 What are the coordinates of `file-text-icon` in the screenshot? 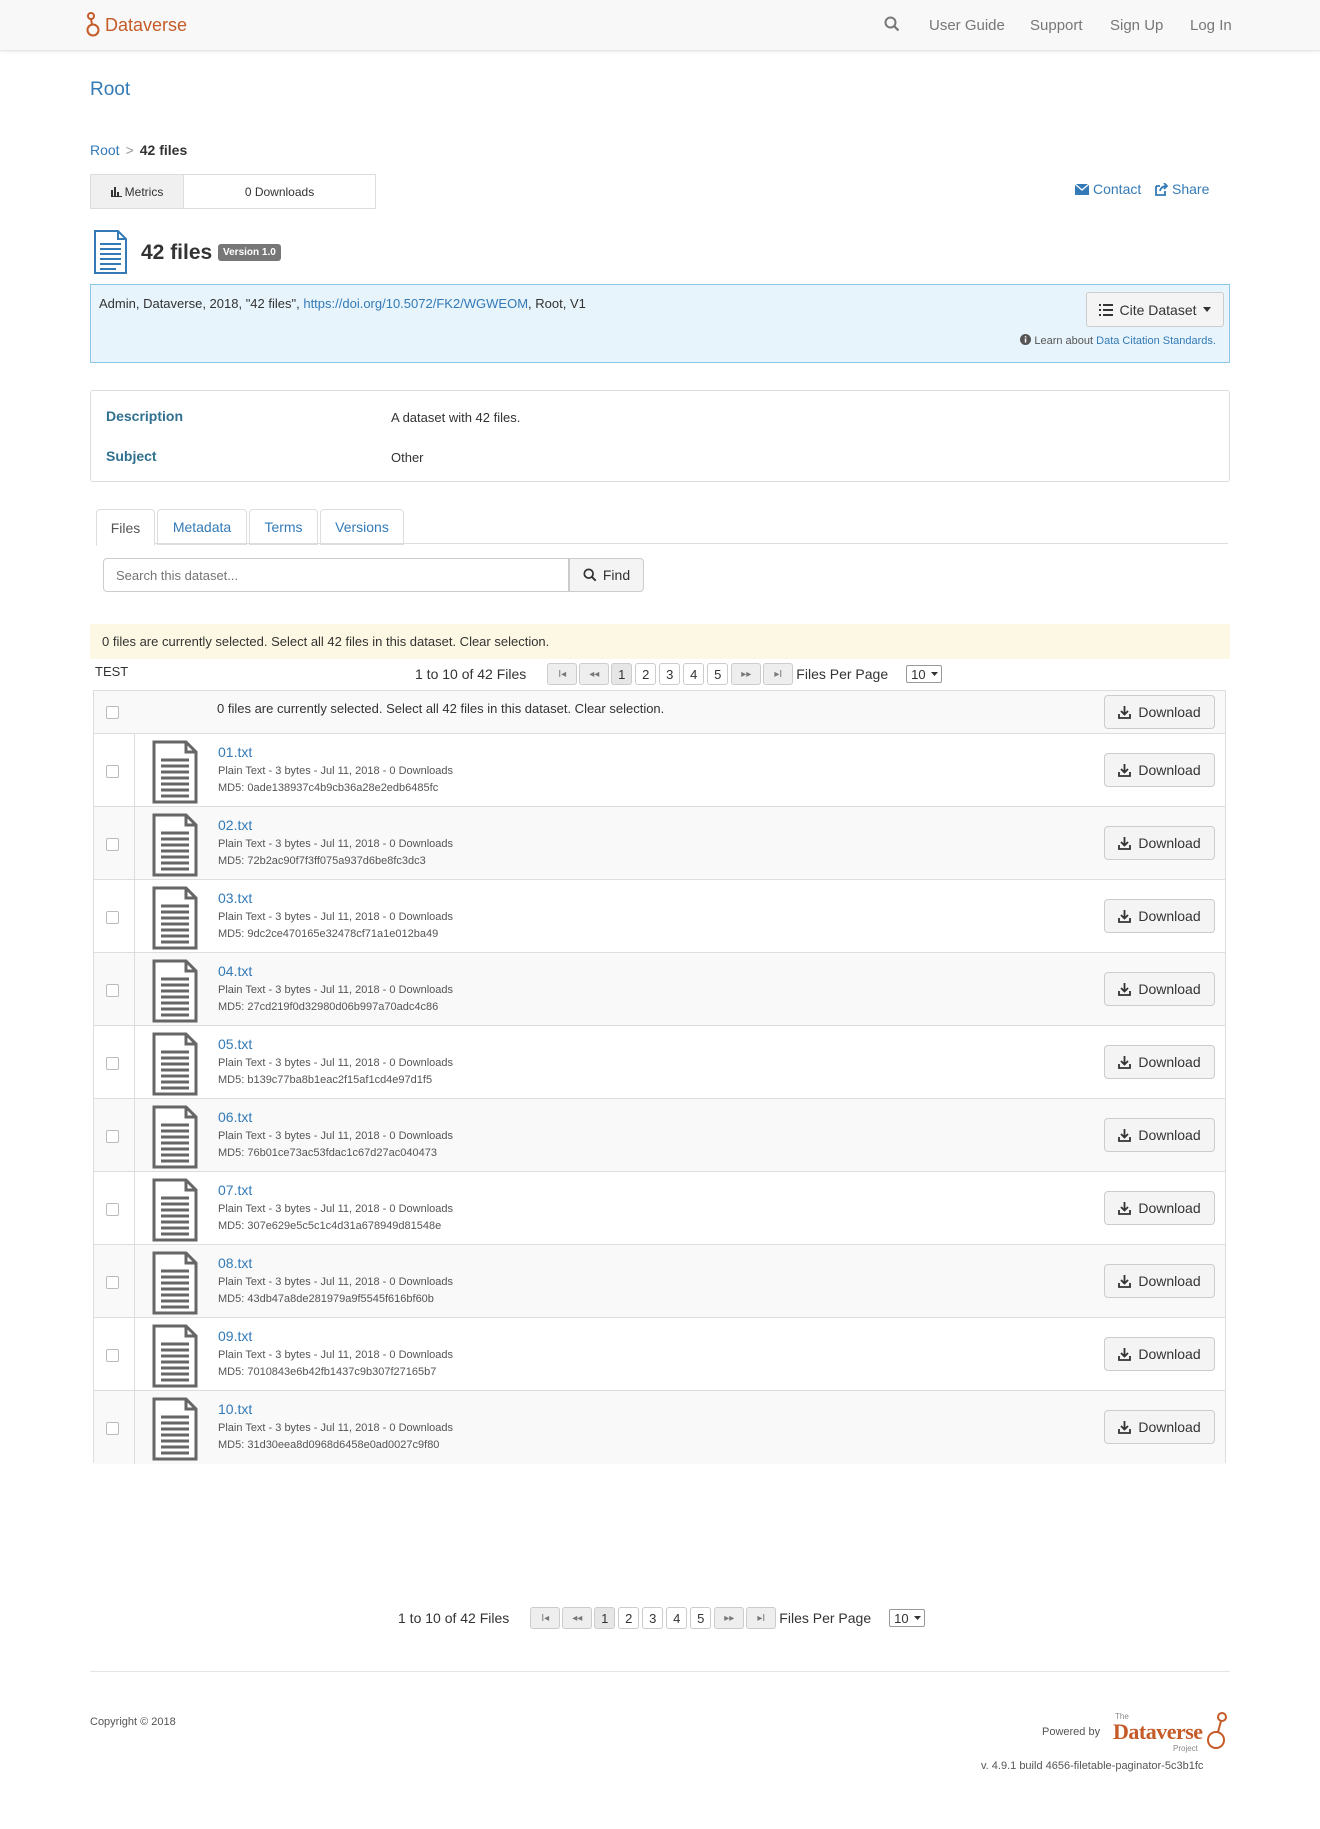 It's located at (175, 773).